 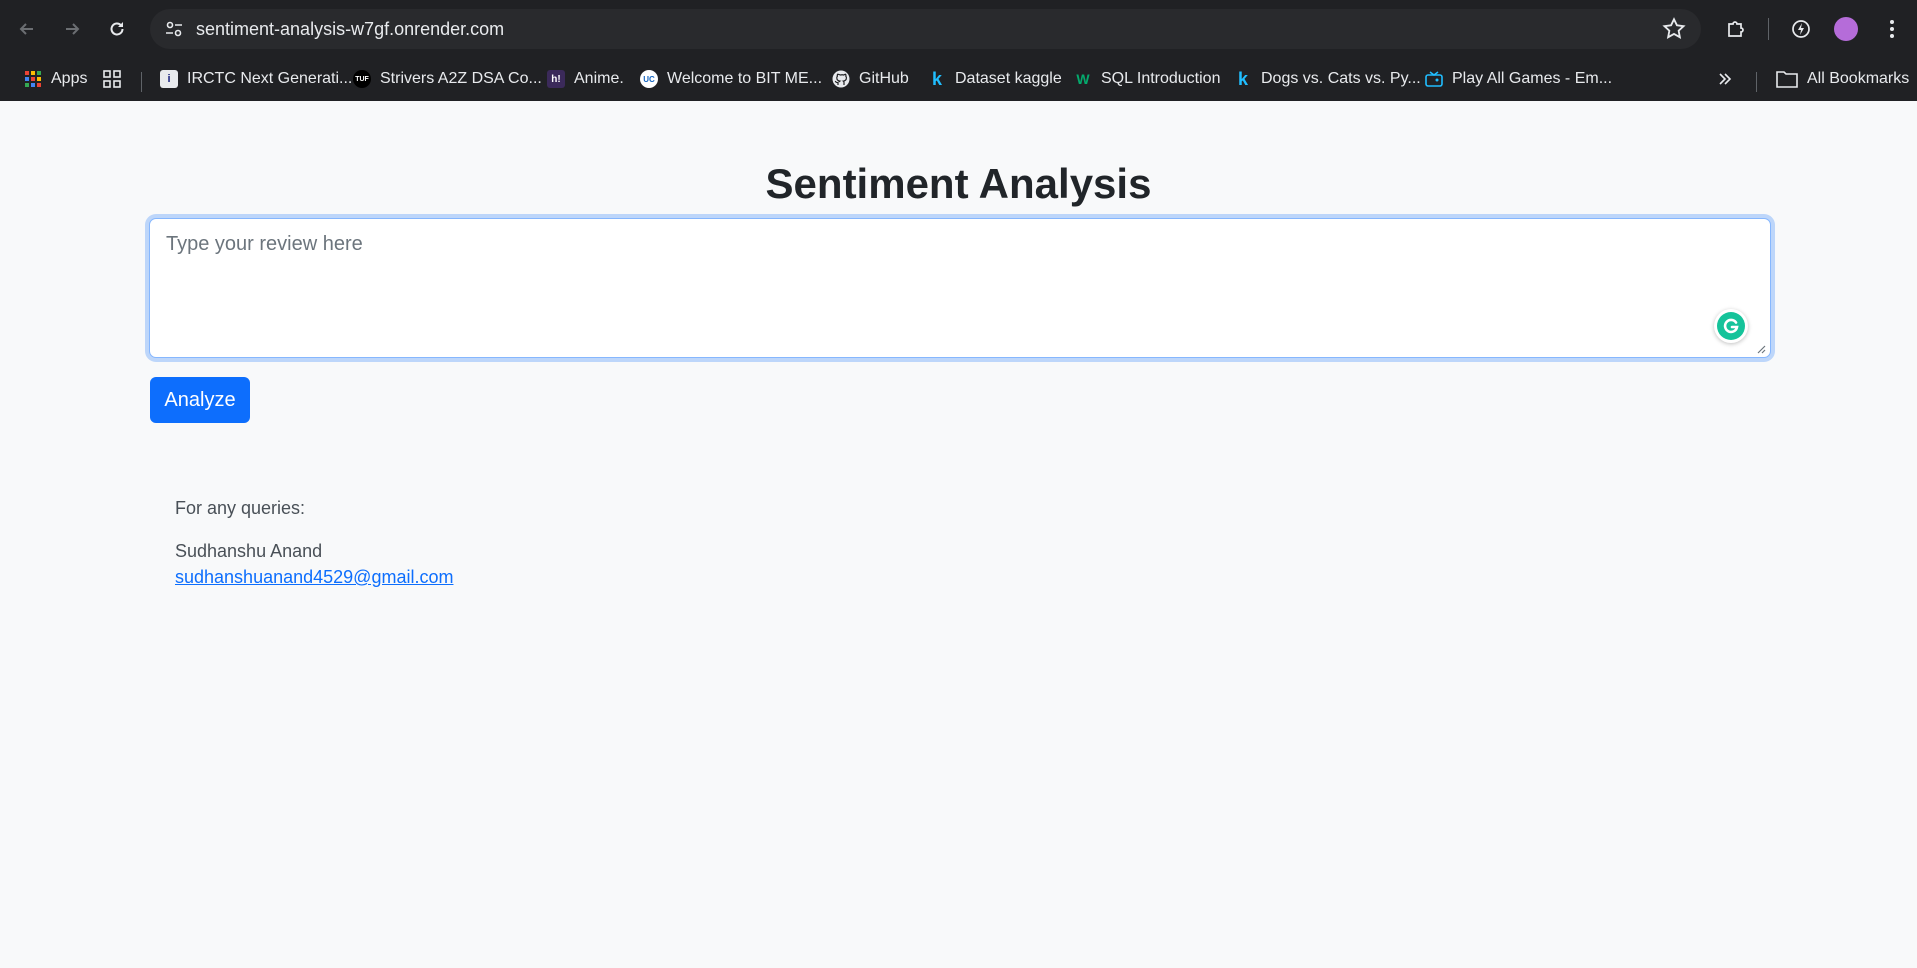 I want to click on page-title: Sentiment Analysis, so click(x=958, y=183).